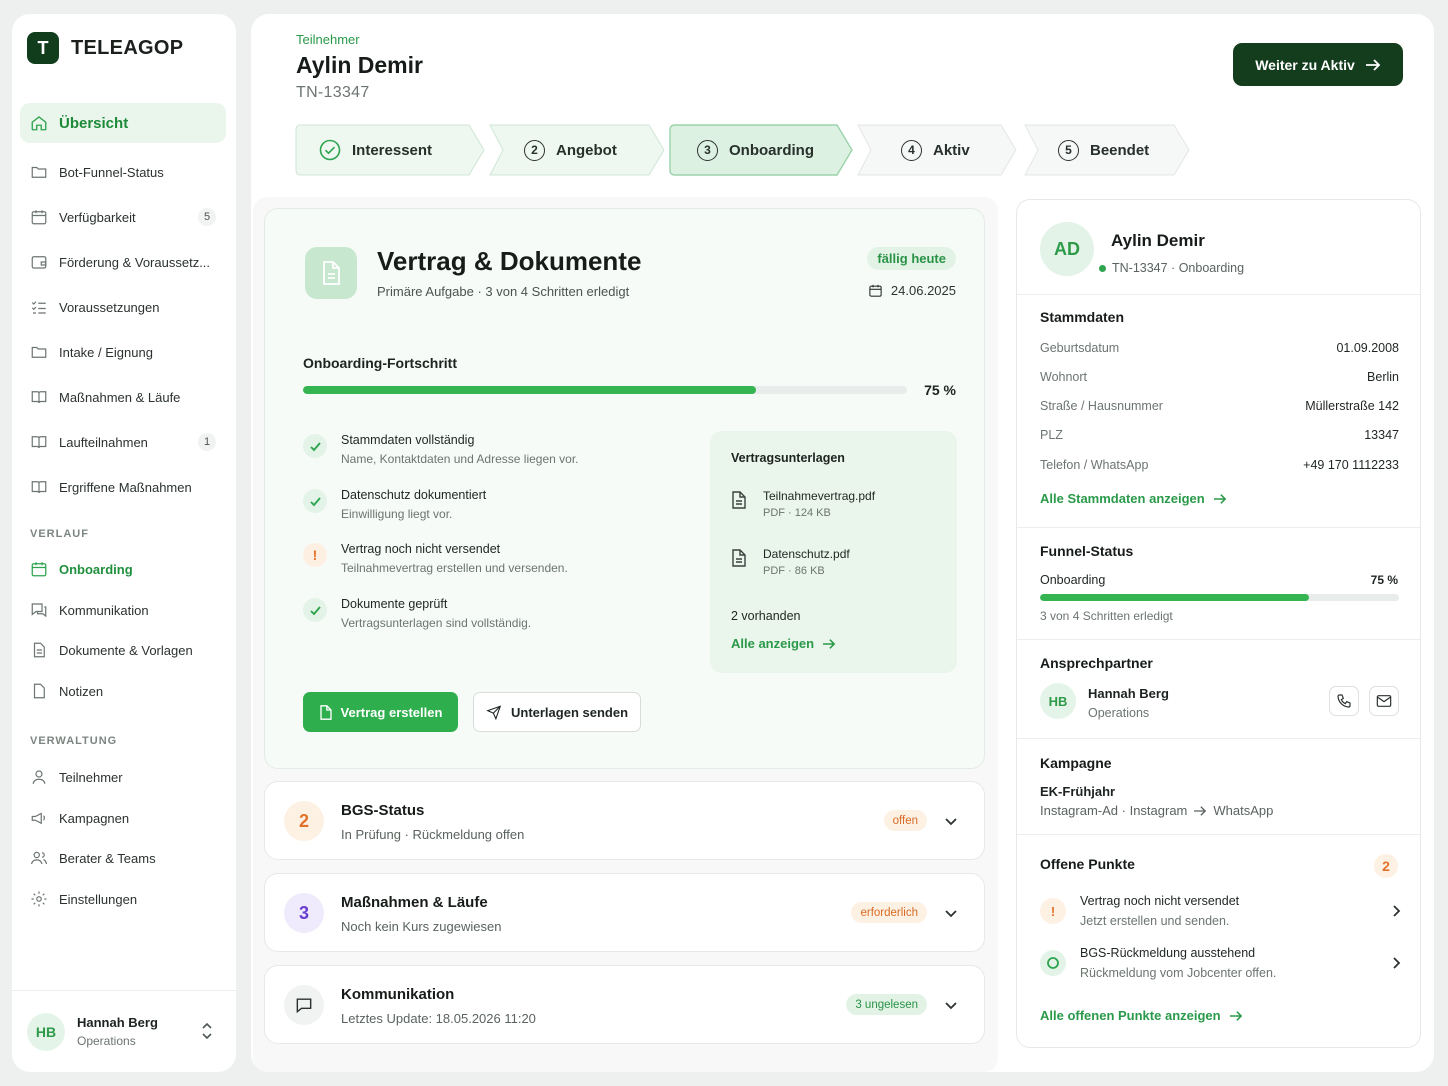 The width and height of the screenshot is (1448, 1086). Describe the element at coordinates (771, 150) in the screenshot. I see `step-label: Onboarding` at that location.